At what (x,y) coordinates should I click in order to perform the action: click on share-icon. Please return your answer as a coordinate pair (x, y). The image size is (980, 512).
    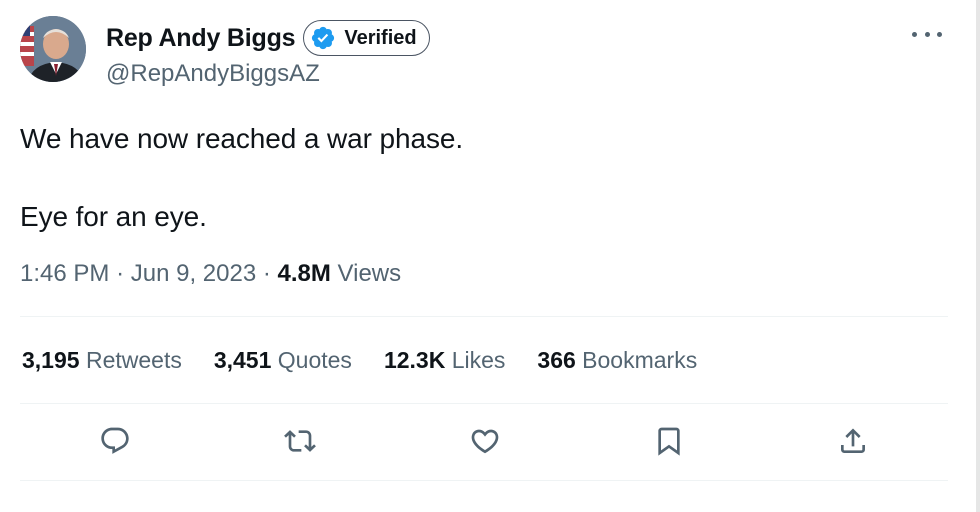
    Looking at the image, I should click on (853, 440).